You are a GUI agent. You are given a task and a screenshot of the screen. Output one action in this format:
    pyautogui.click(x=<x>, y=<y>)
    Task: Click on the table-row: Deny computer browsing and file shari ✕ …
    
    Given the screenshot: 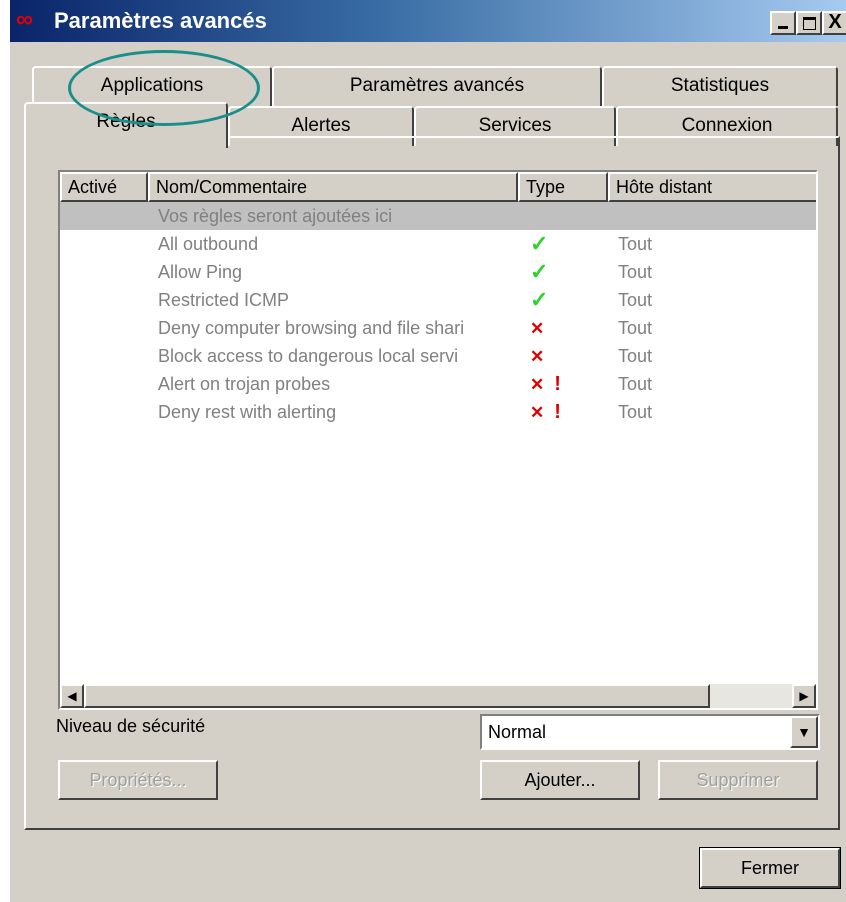 What is the action you would take?
    pyautogui.click(x=438, y=328)
    